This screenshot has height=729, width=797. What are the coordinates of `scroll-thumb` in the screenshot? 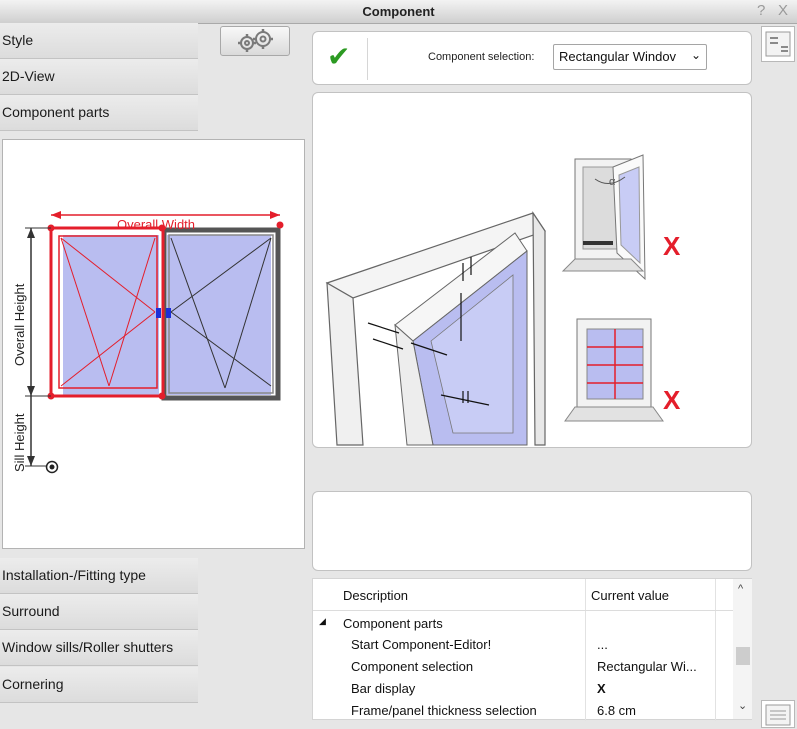 It's located at (743, 656).